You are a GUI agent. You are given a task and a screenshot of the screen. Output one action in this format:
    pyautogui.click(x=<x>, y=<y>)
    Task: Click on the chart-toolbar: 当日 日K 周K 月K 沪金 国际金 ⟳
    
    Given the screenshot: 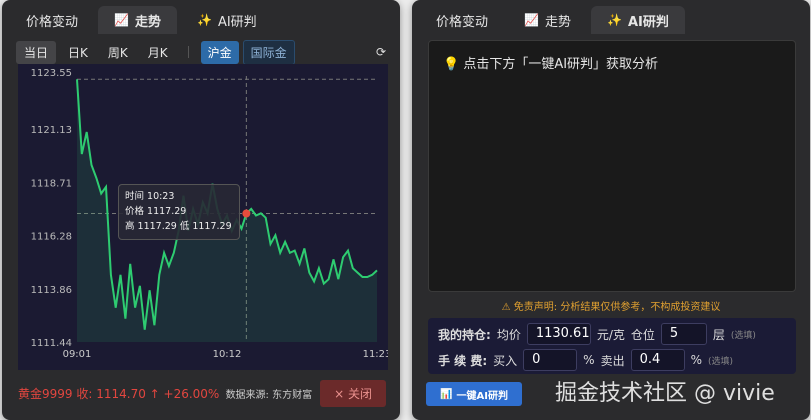 What is the action you would take?
    pyautogui.click(x=201, y=52)
    